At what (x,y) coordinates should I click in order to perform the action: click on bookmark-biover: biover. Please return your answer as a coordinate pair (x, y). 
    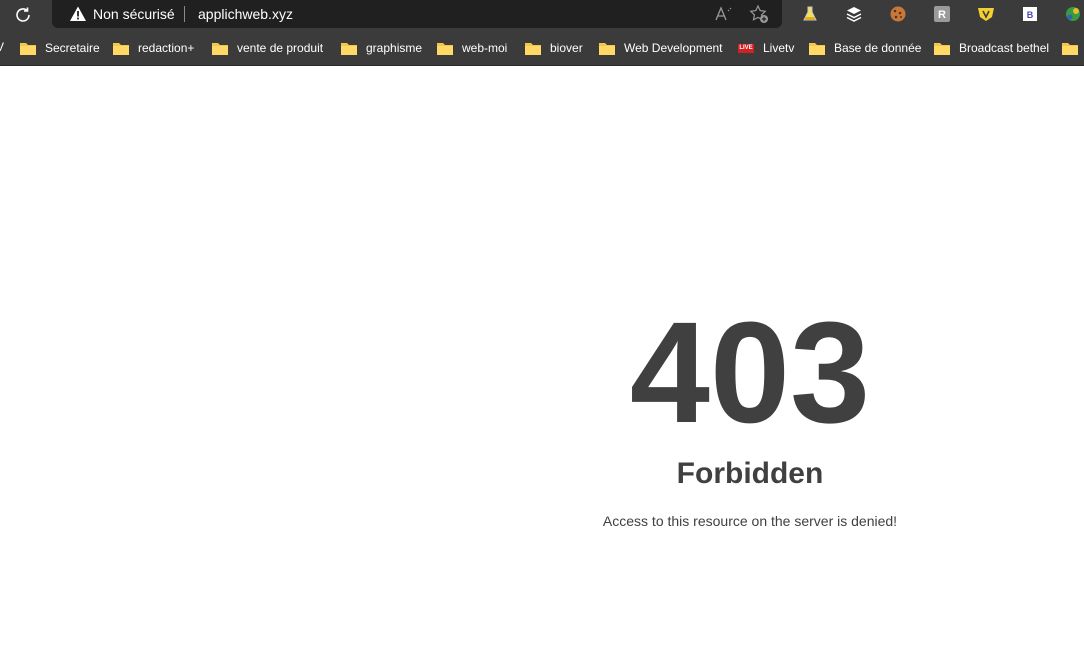
    Looking at the image, I should click on (554, 48).